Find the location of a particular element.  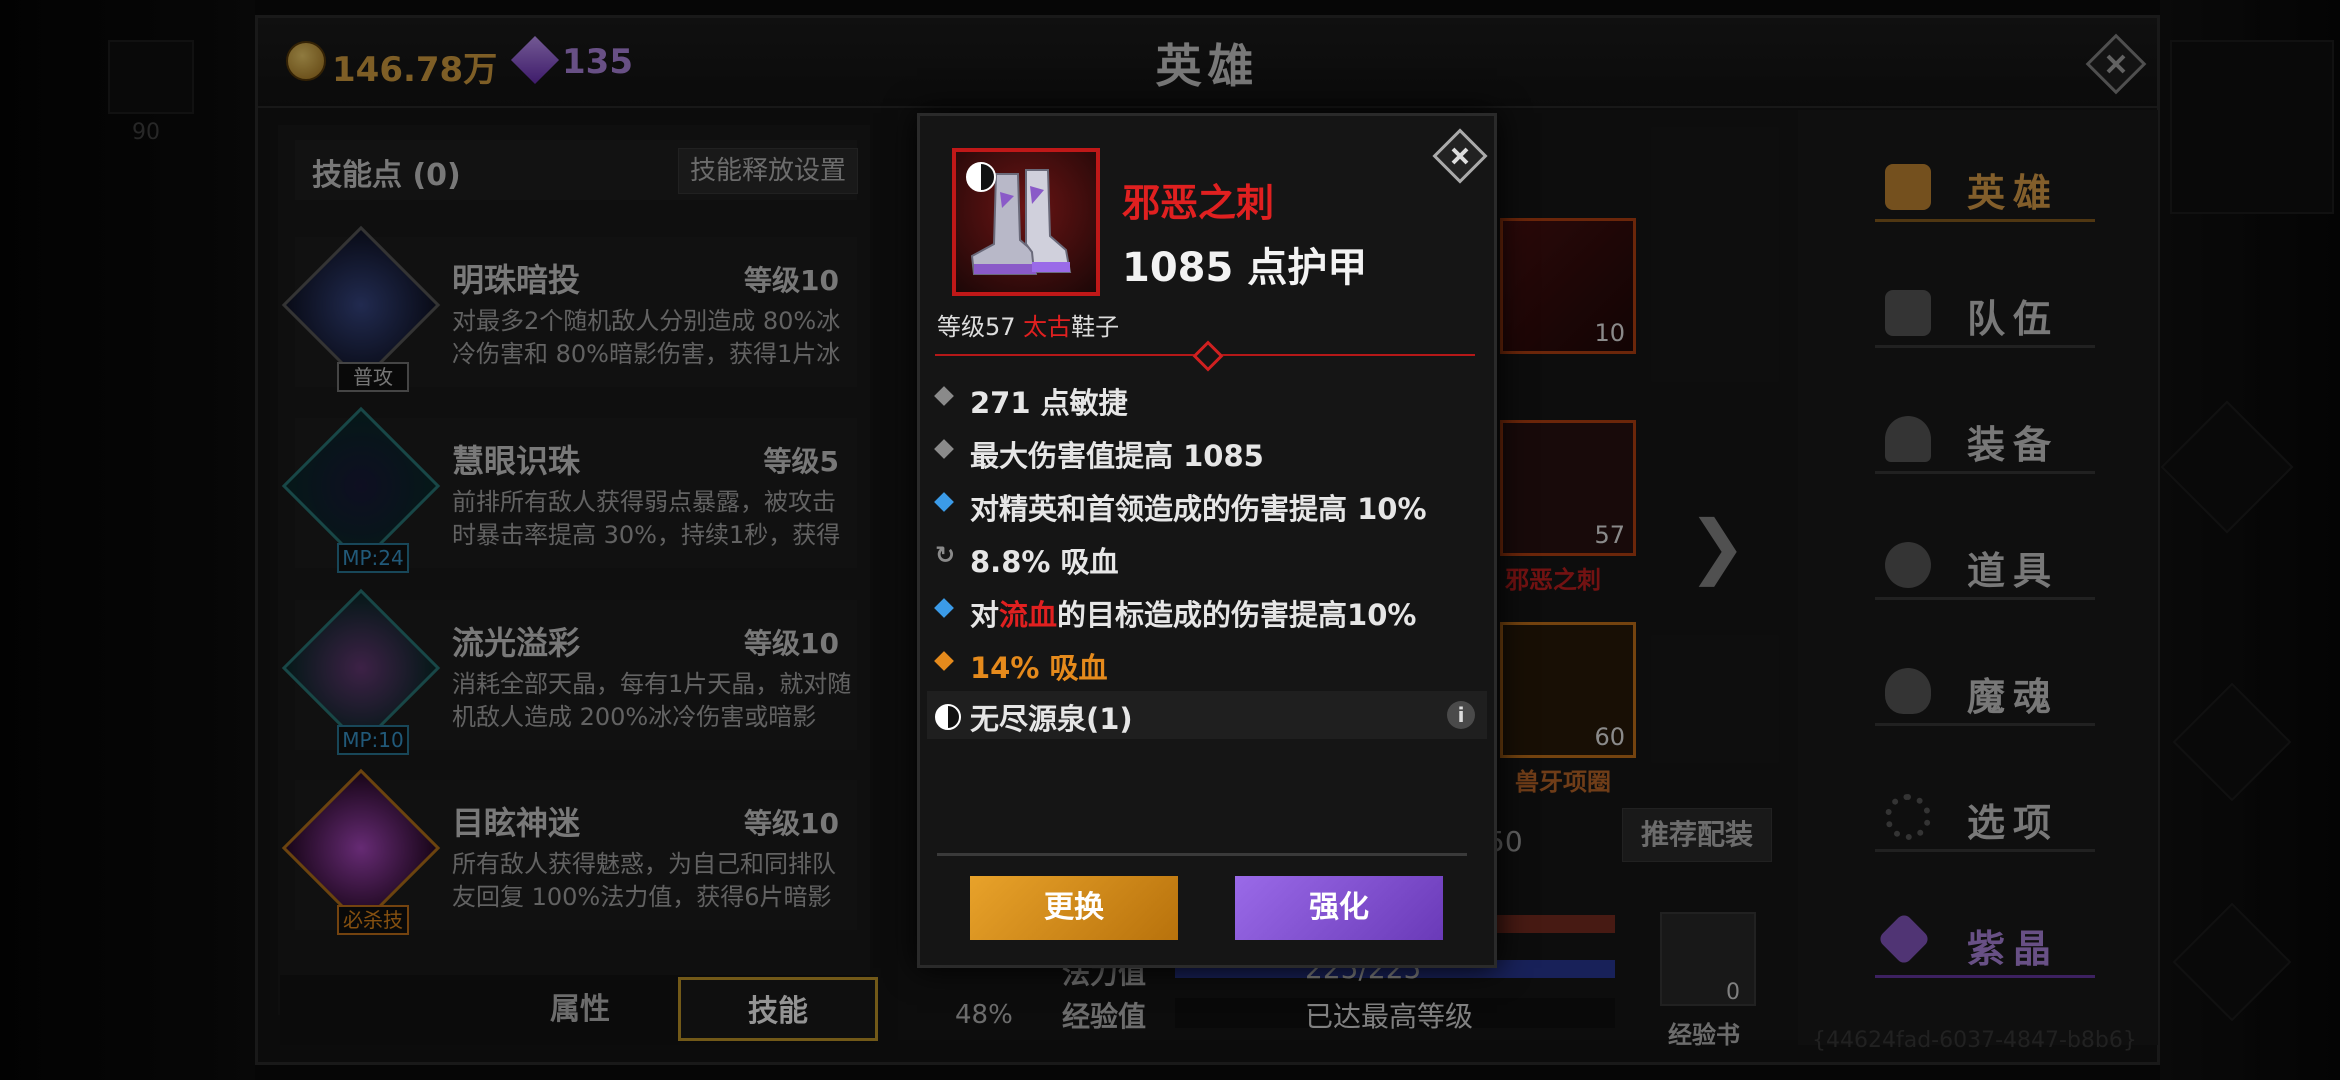

item-name: 邪恶之刺 is located at coordinates (1198, 203).